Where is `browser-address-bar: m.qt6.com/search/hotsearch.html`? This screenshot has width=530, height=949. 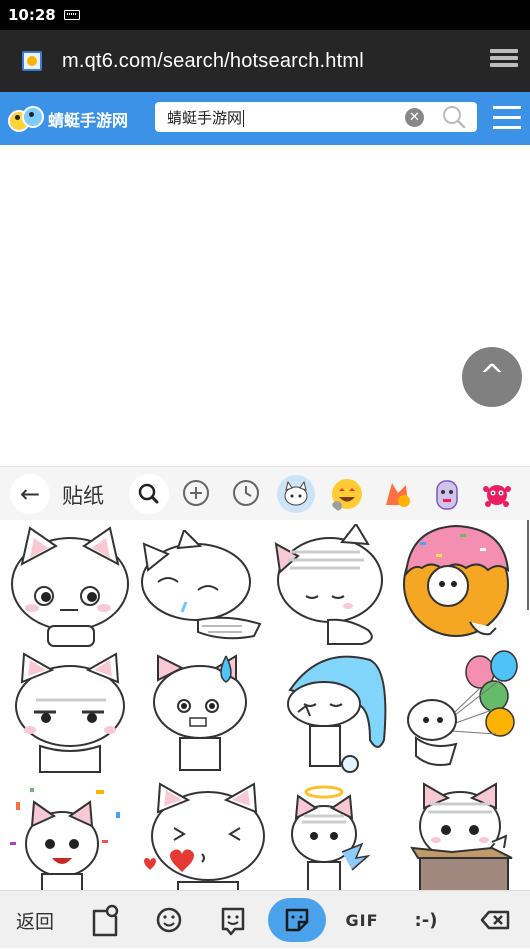
browser-address-bar: m.qt6.com/search/hotsearch.html is located at coordinates (265, 61).